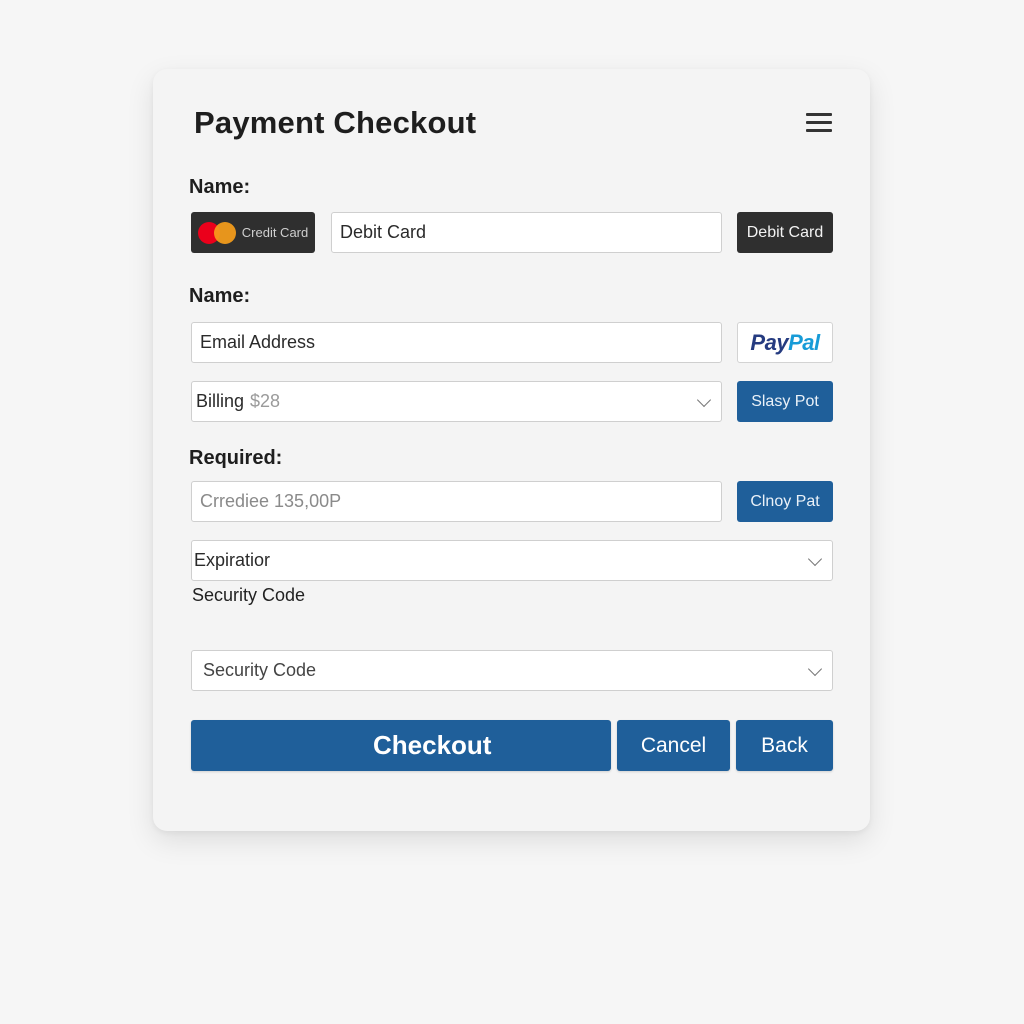 The height and width of the screenshot is (1024, 1024). Describe the element at coordinates (769, 342) in the screenshot. I see `paypal-logo-part1: Pay` at that location.